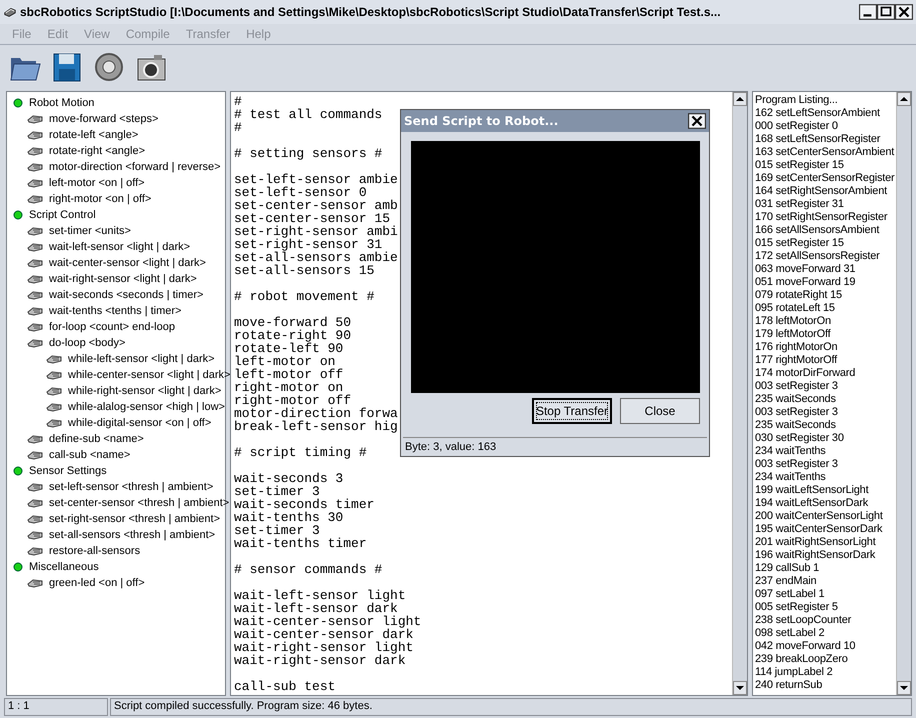 This screenshot has height=718, width=916. I want to click on command-item: wait-center-sensor <light | dark>, so click(127, 263).